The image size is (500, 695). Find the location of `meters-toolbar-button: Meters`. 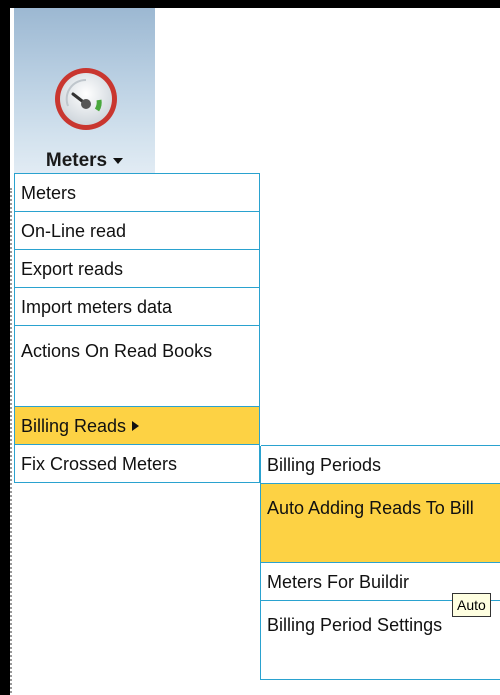

meters-toolbar-button: Meters is located at coordinates (84, 94).